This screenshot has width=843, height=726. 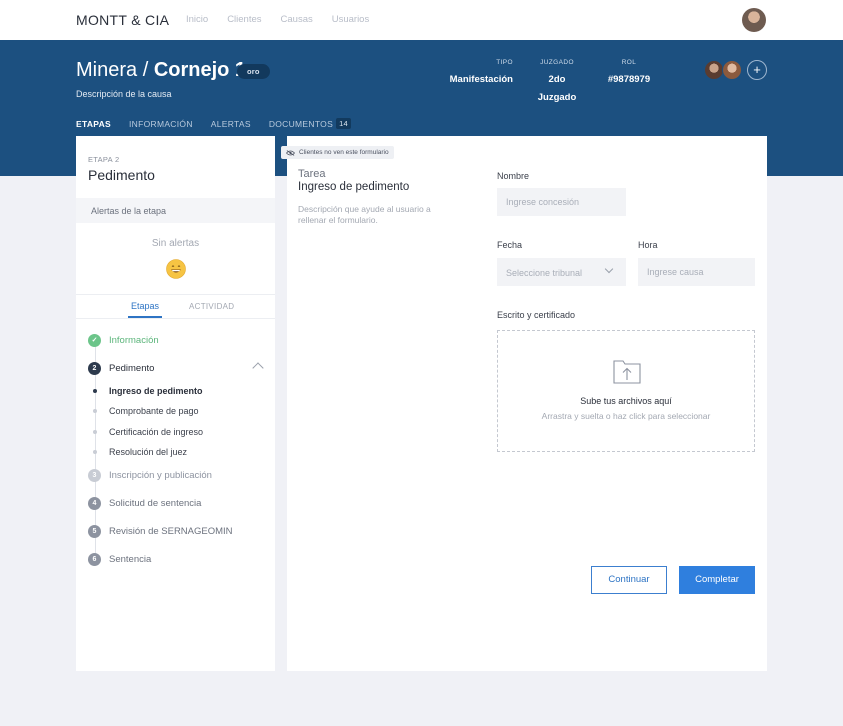 I want to click on tab-label: ETAPAS, so click(x=94, y=123).